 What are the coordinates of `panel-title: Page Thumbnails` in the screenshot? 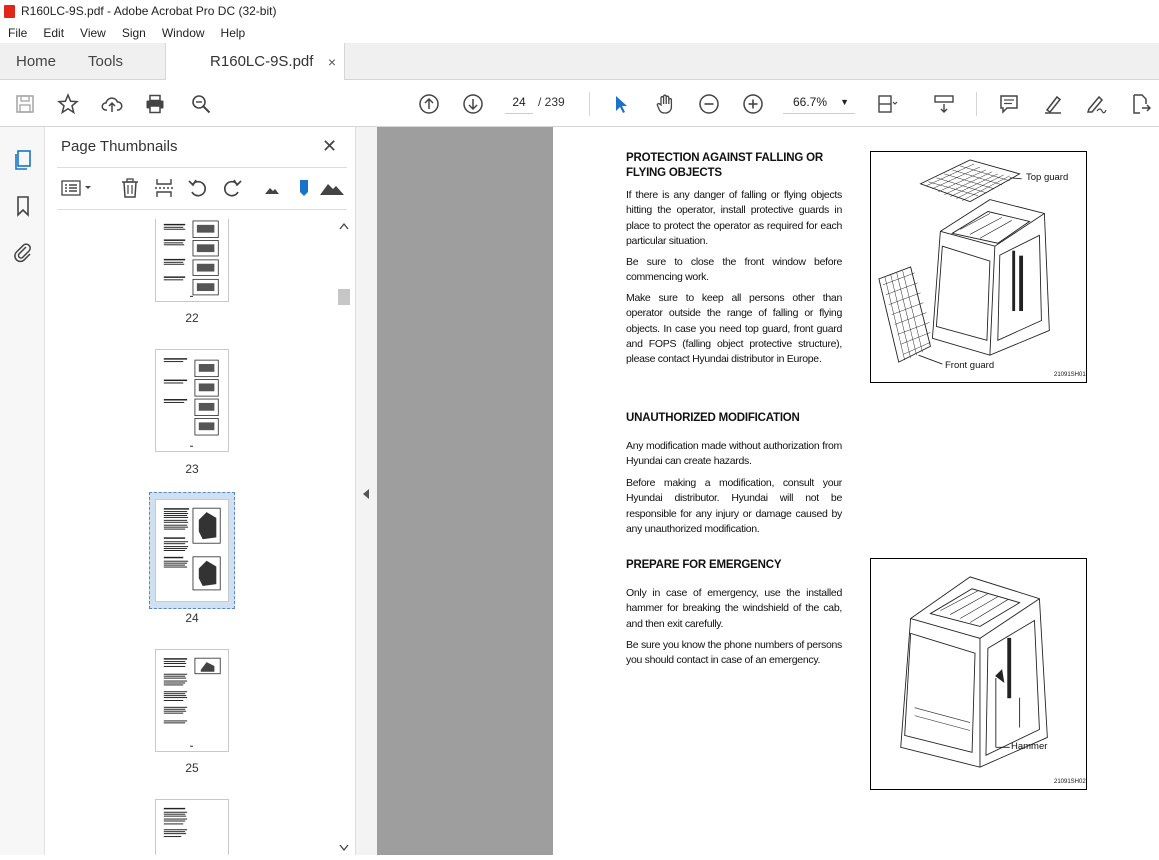 It's located at (119, 146).